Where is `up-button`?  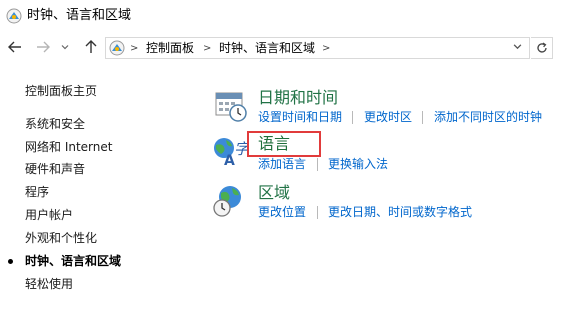
up-button is located at coordinates (91, 47).